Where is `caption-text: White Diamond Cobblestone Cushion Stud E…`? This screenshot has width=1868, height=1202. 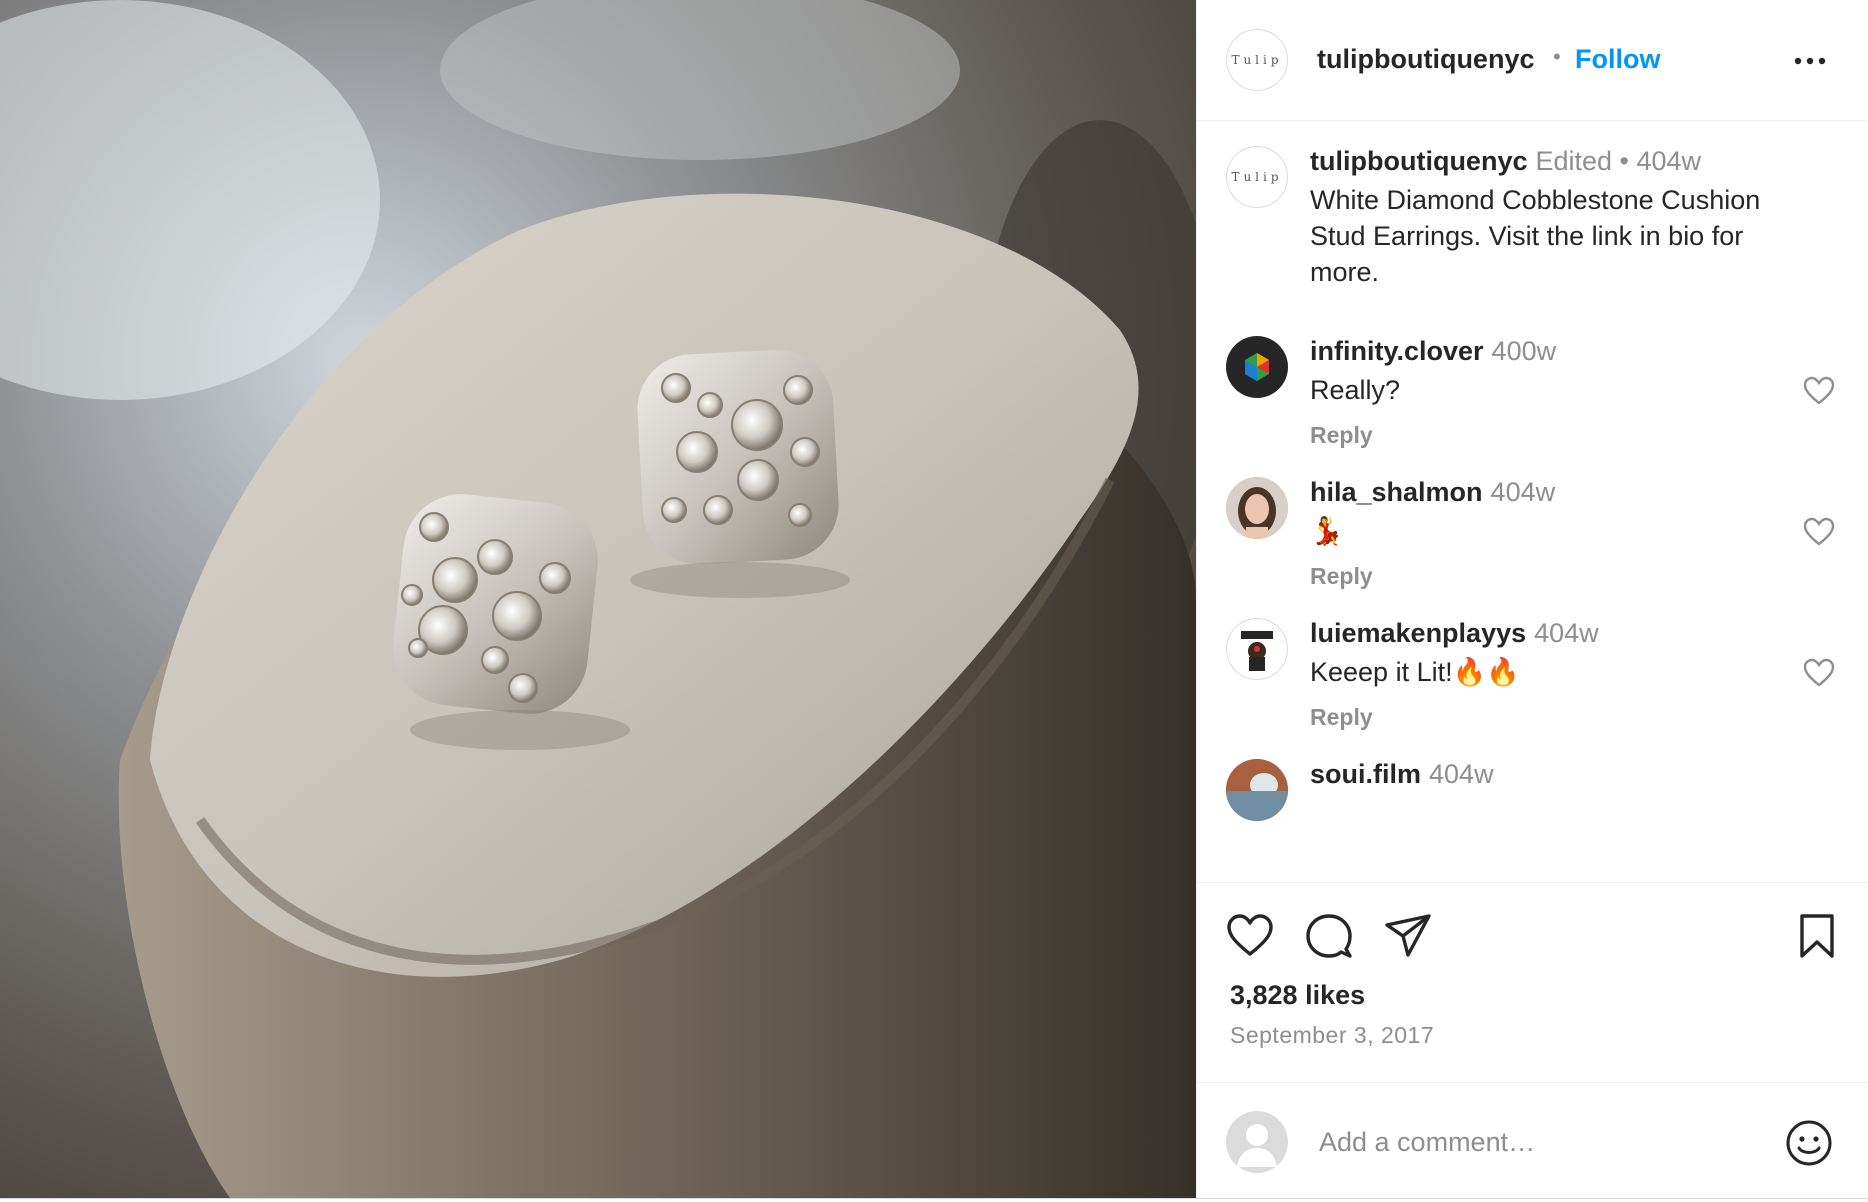 caption-text: White Diamond Cobblestone Cushion Stud E… is located at coordinates (1535, 236).